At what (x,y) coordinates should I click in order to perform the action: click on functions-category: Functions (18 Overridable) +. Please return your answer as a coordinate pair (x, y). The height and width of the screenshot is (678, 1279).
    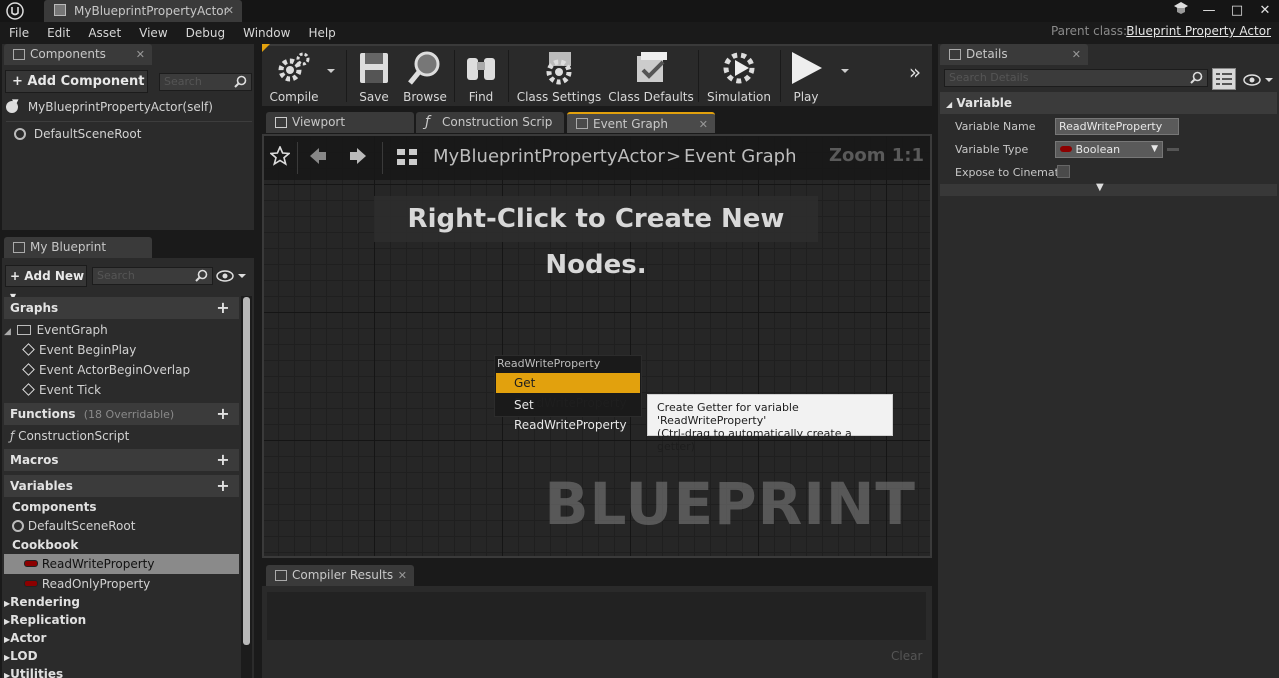
    Looking at the image, I should click on (121, 414).